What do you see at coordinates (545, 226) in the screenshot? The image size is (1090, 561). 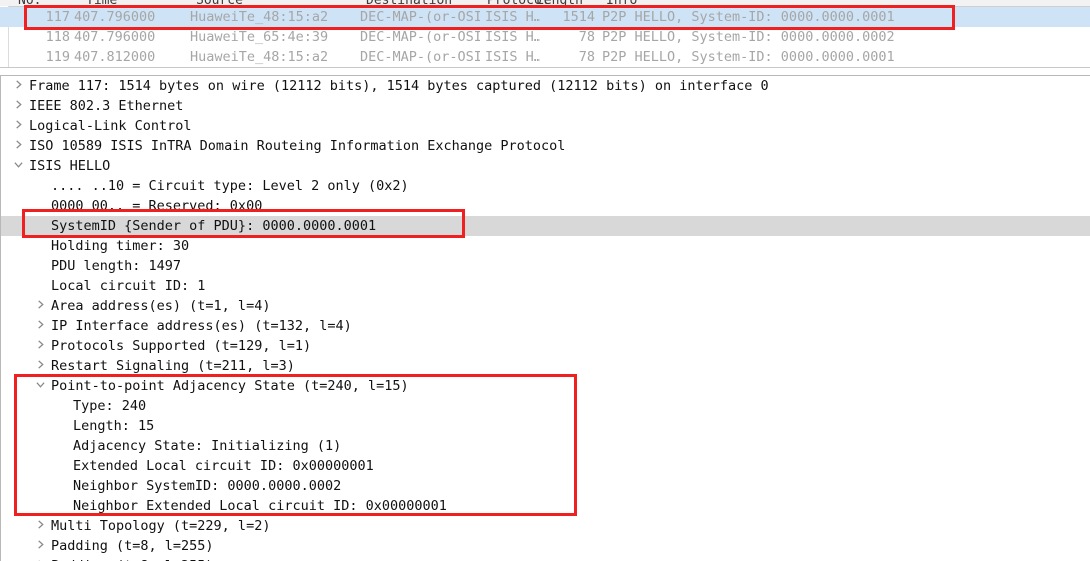 I see `packet-detail-row: SystemID {Sender of PDU}: 0000.0000.0001` at bounding box center [545, 226].